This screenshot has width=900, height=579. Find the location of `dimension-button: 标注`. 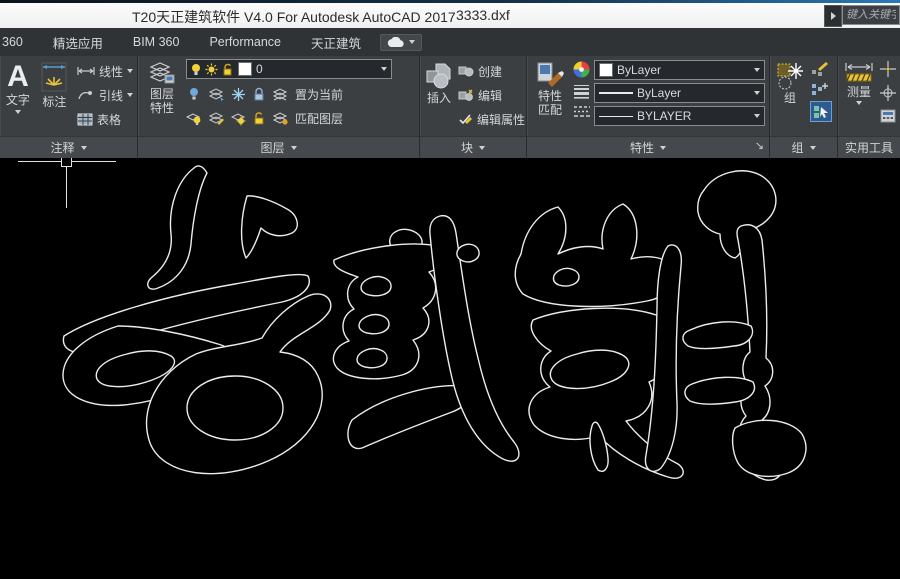

dimension-button: 标注 is located at coordinates (54, 97).